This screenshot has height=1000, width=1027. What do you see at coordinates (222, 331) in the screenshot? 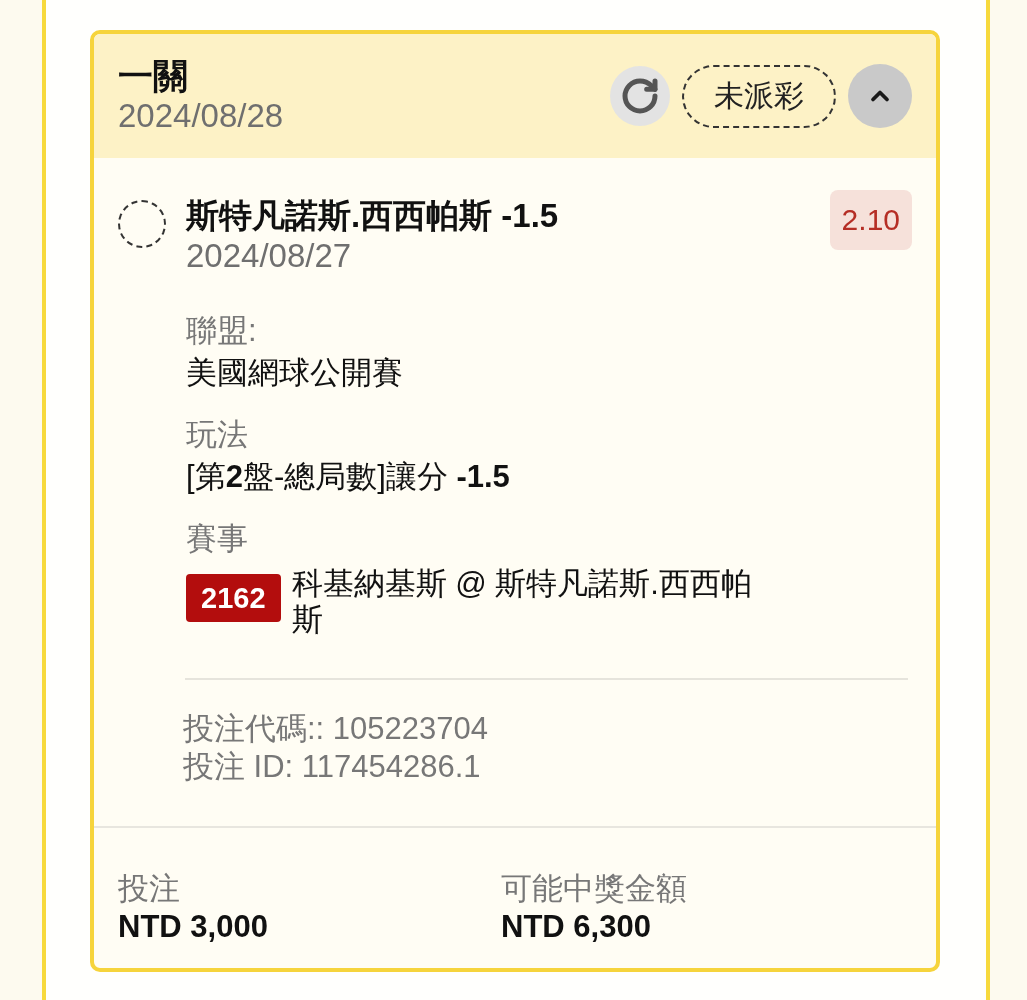
I see `detail-label: 聯盟:` at bounding box center [222, 331].